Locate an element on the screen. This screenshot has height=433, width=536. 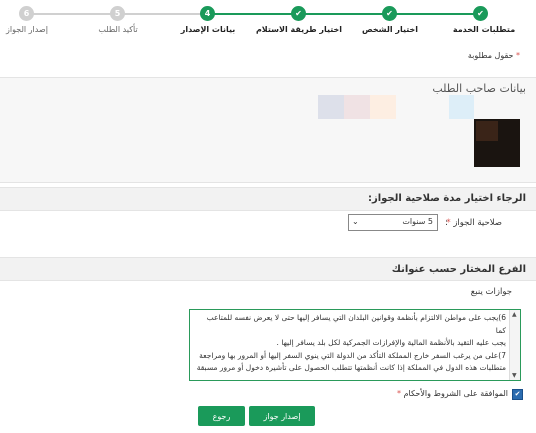
validity-section-title: الرجاء اختيار مدة صلاحية الجواز: is located at coordinates (446, 198).